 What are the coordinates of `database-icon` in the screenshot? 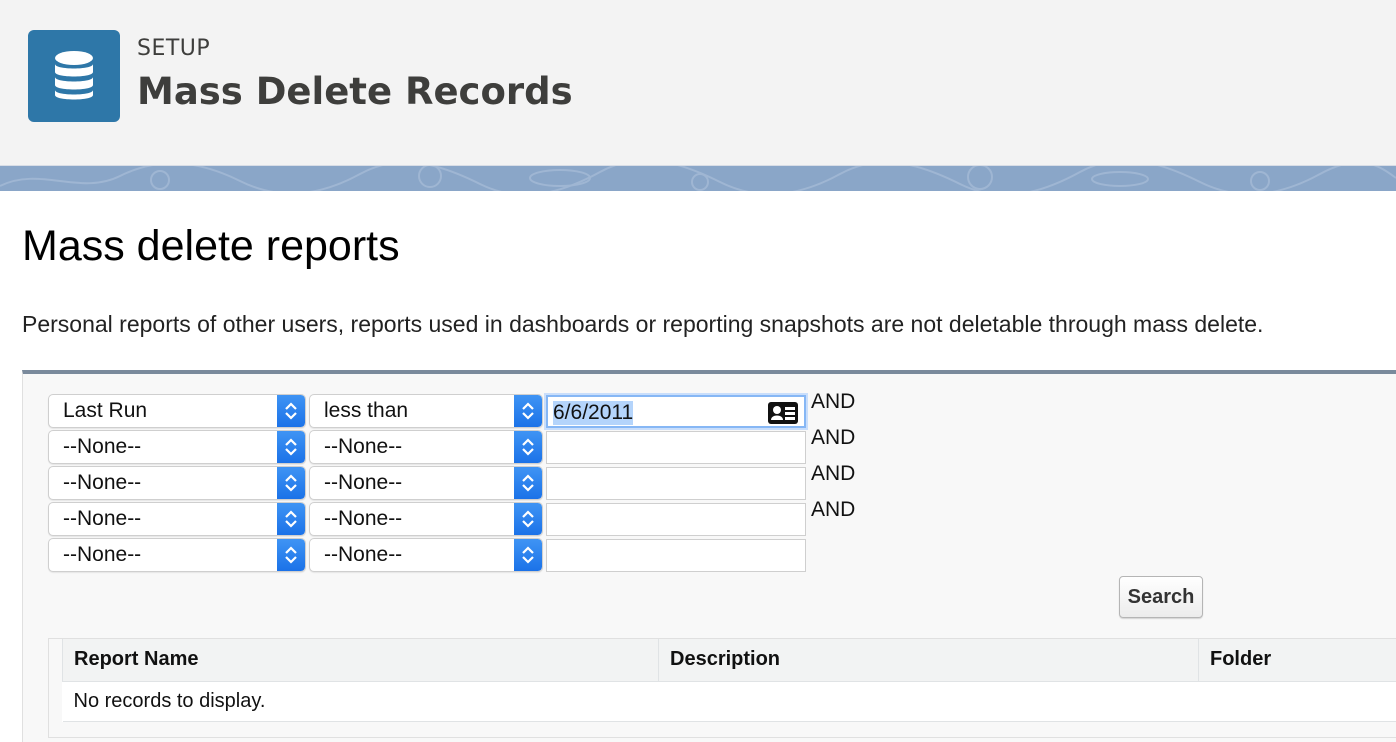 It's located at (74, 76).